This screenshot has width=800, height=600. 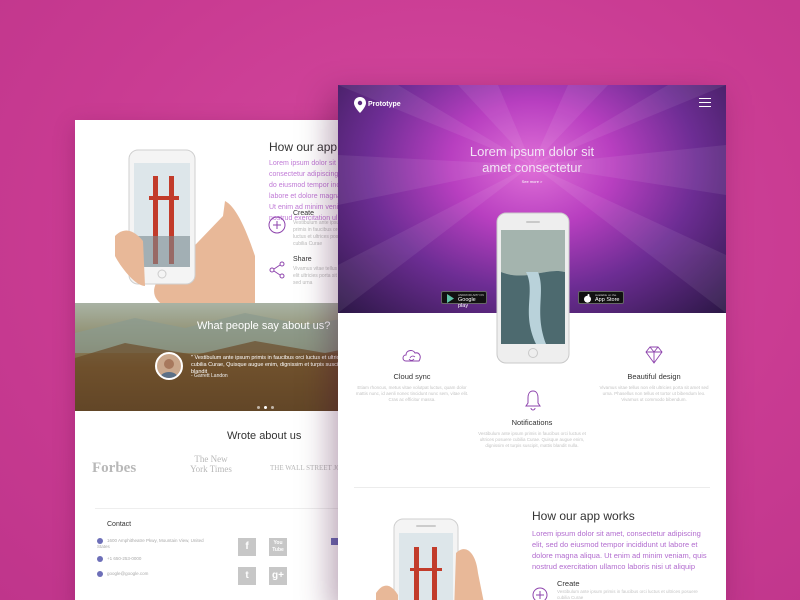 What do you see at coordinates (654, 376) in the screenshot?
I see `feature-beautiful-design-title: Beautiful design` at bounding box center [654, 376].